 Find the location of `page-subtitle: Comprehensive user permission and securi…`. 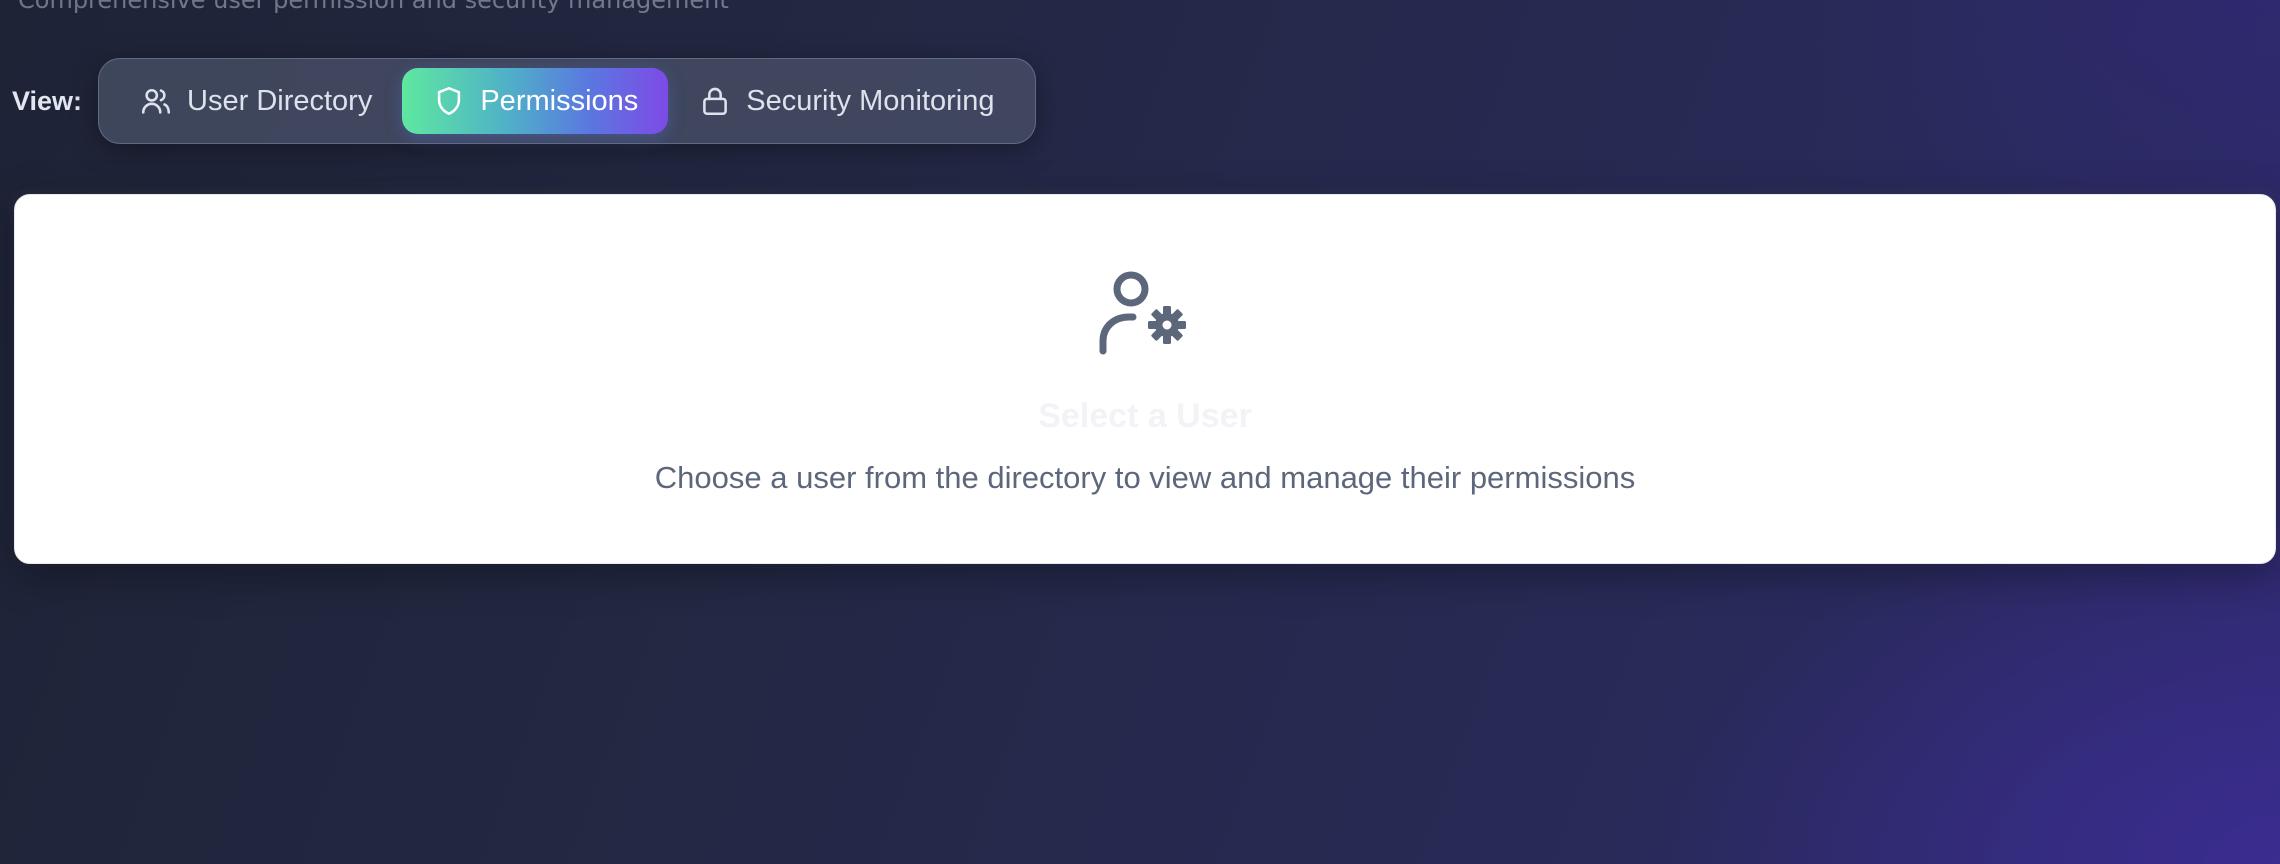

page-subtitle: Comprehensive user permission and securi… is located at coordinates (373, 7).